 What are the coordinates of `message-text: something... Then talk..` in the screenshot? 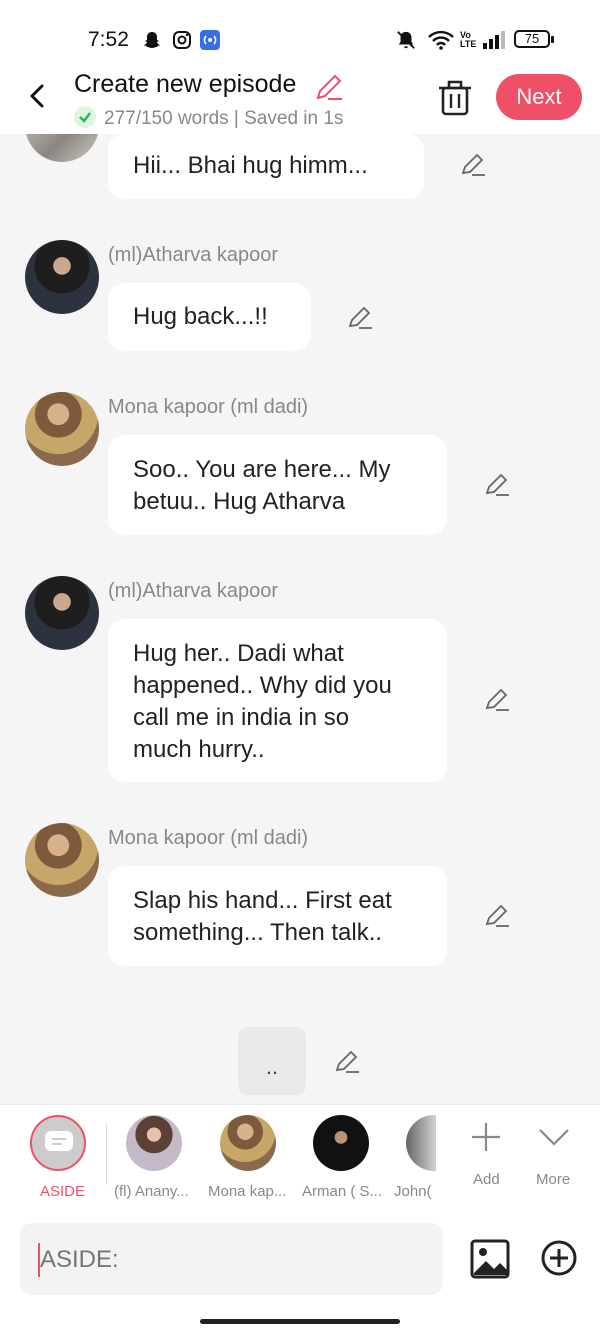 It's located at (258, 932).